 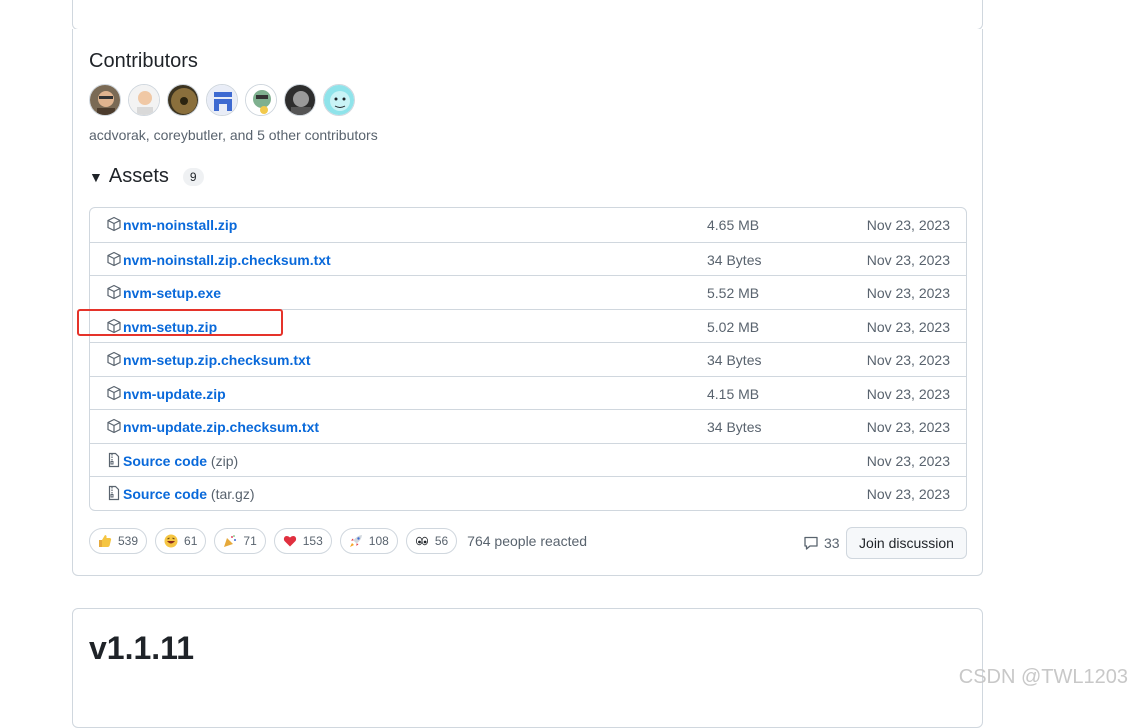 What do you see at coordinates (1043, 677) in the screenshot?
I see `watermark: CSDN @TWL1203` at bounding box center [1043, 677].